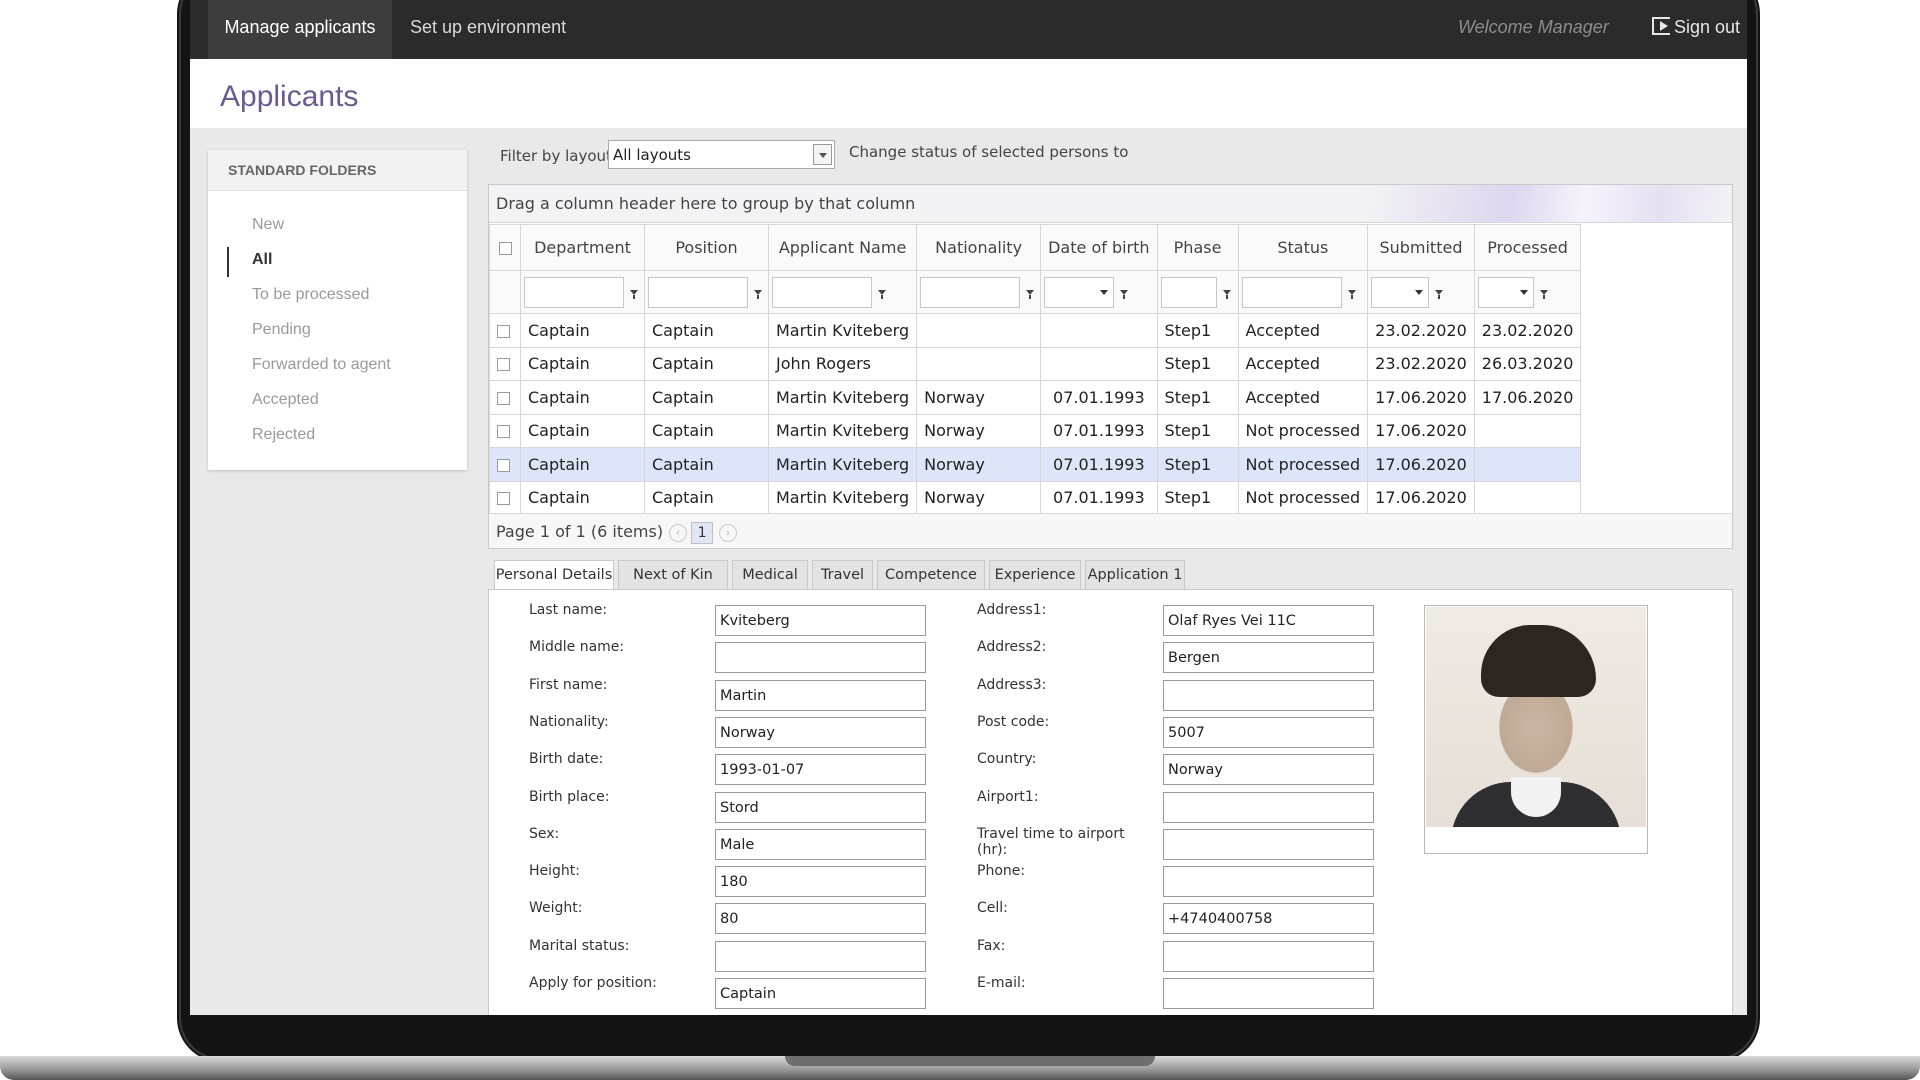 The image size is (1920, 1080). What do you see at coordinates (1268, 993) in the screenshot?
I see `field-e-mail` at bounding box center [1268, 993].